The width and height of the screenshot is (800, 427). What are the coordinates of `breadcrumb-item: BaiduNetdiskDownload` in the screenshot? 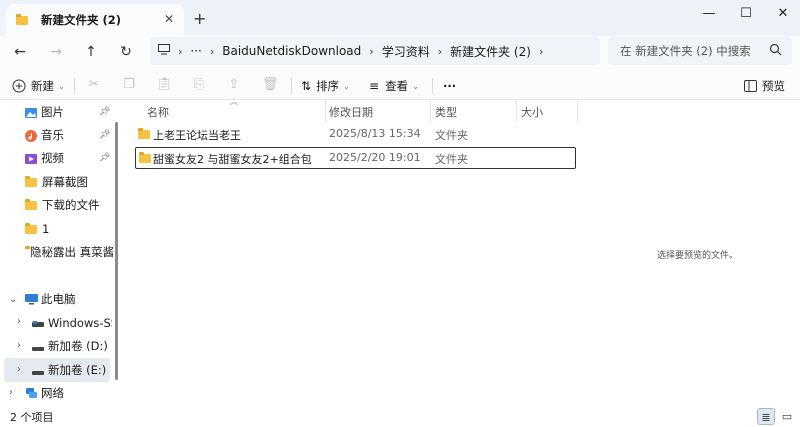 It's located at (291, 51).